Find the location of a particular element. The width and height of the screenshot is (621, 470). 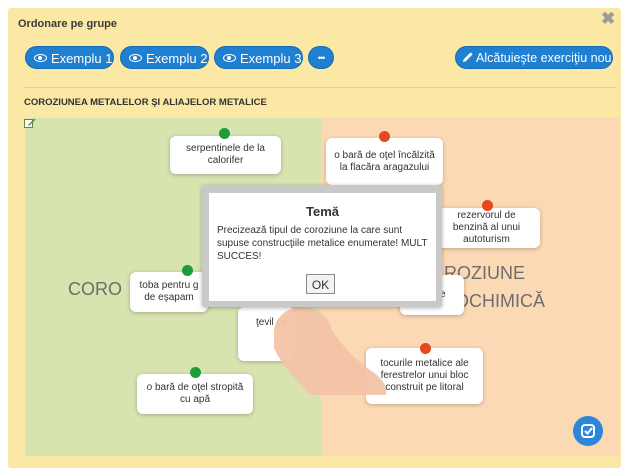

create-exercise-button: Alcătuieşte exerciţiu nou is located at coordinates (534, 57).